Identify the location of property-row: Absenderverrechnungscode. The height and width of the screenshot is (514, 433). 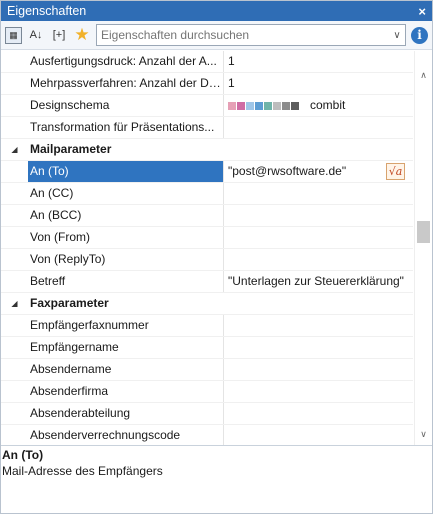
(207, 435).